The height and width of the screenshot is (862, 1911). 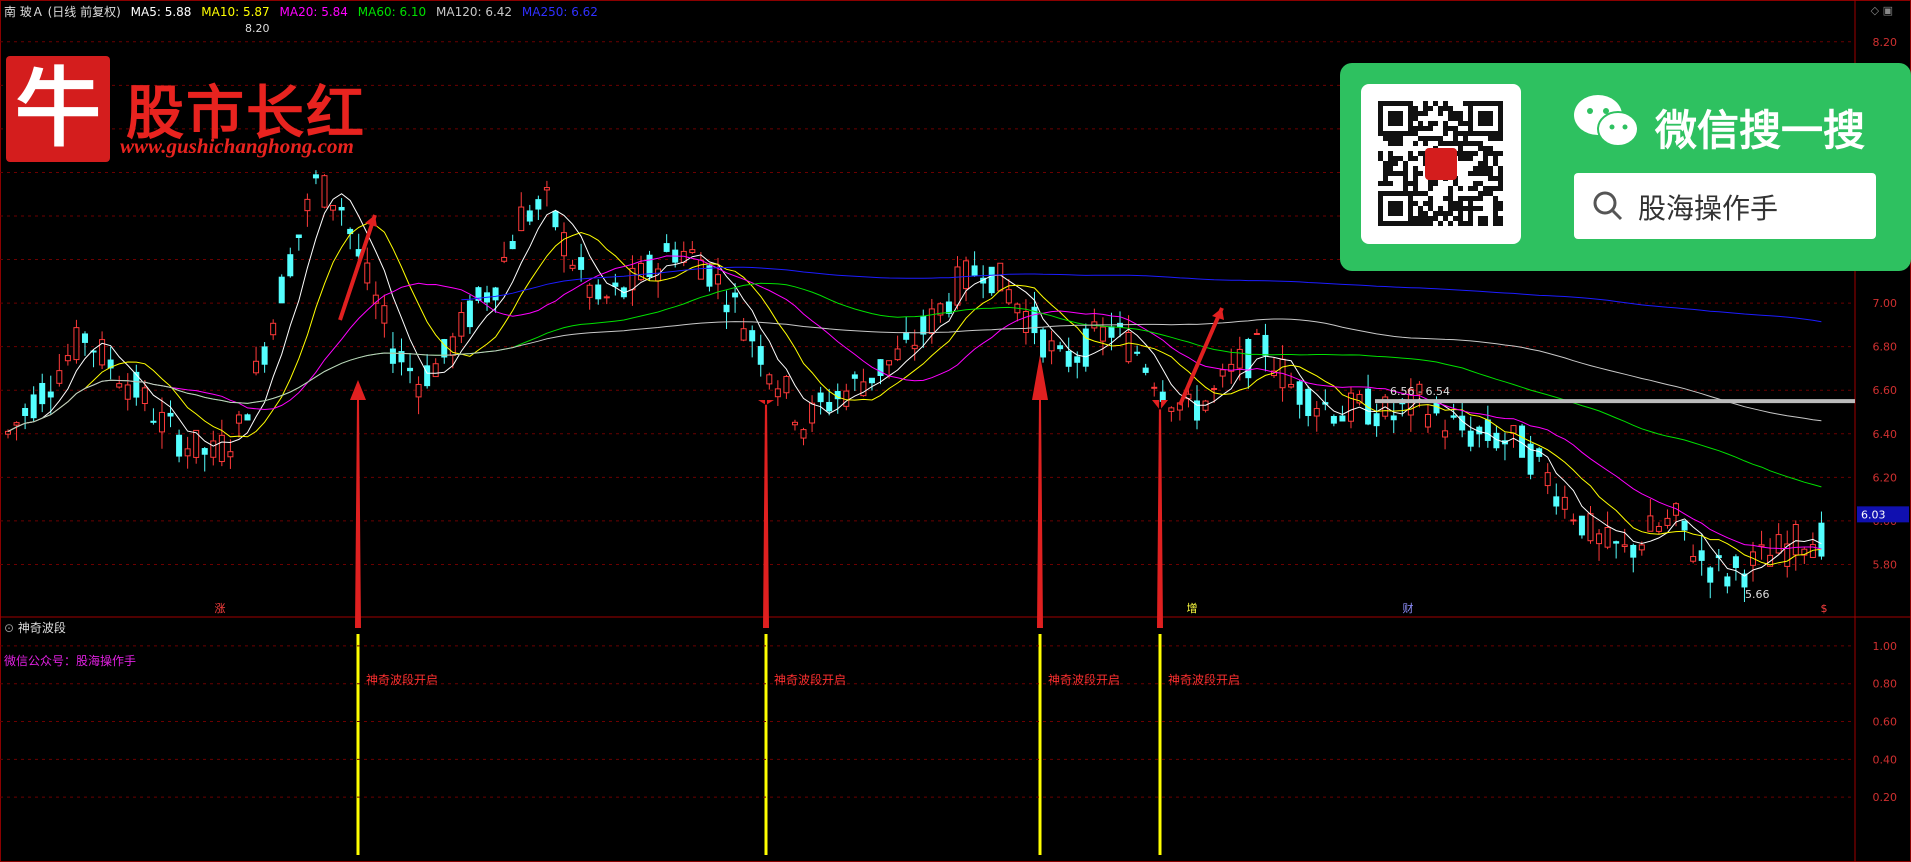 I want to click on logo-url: www.gushichanghong.com, so click(x=237, y=146).